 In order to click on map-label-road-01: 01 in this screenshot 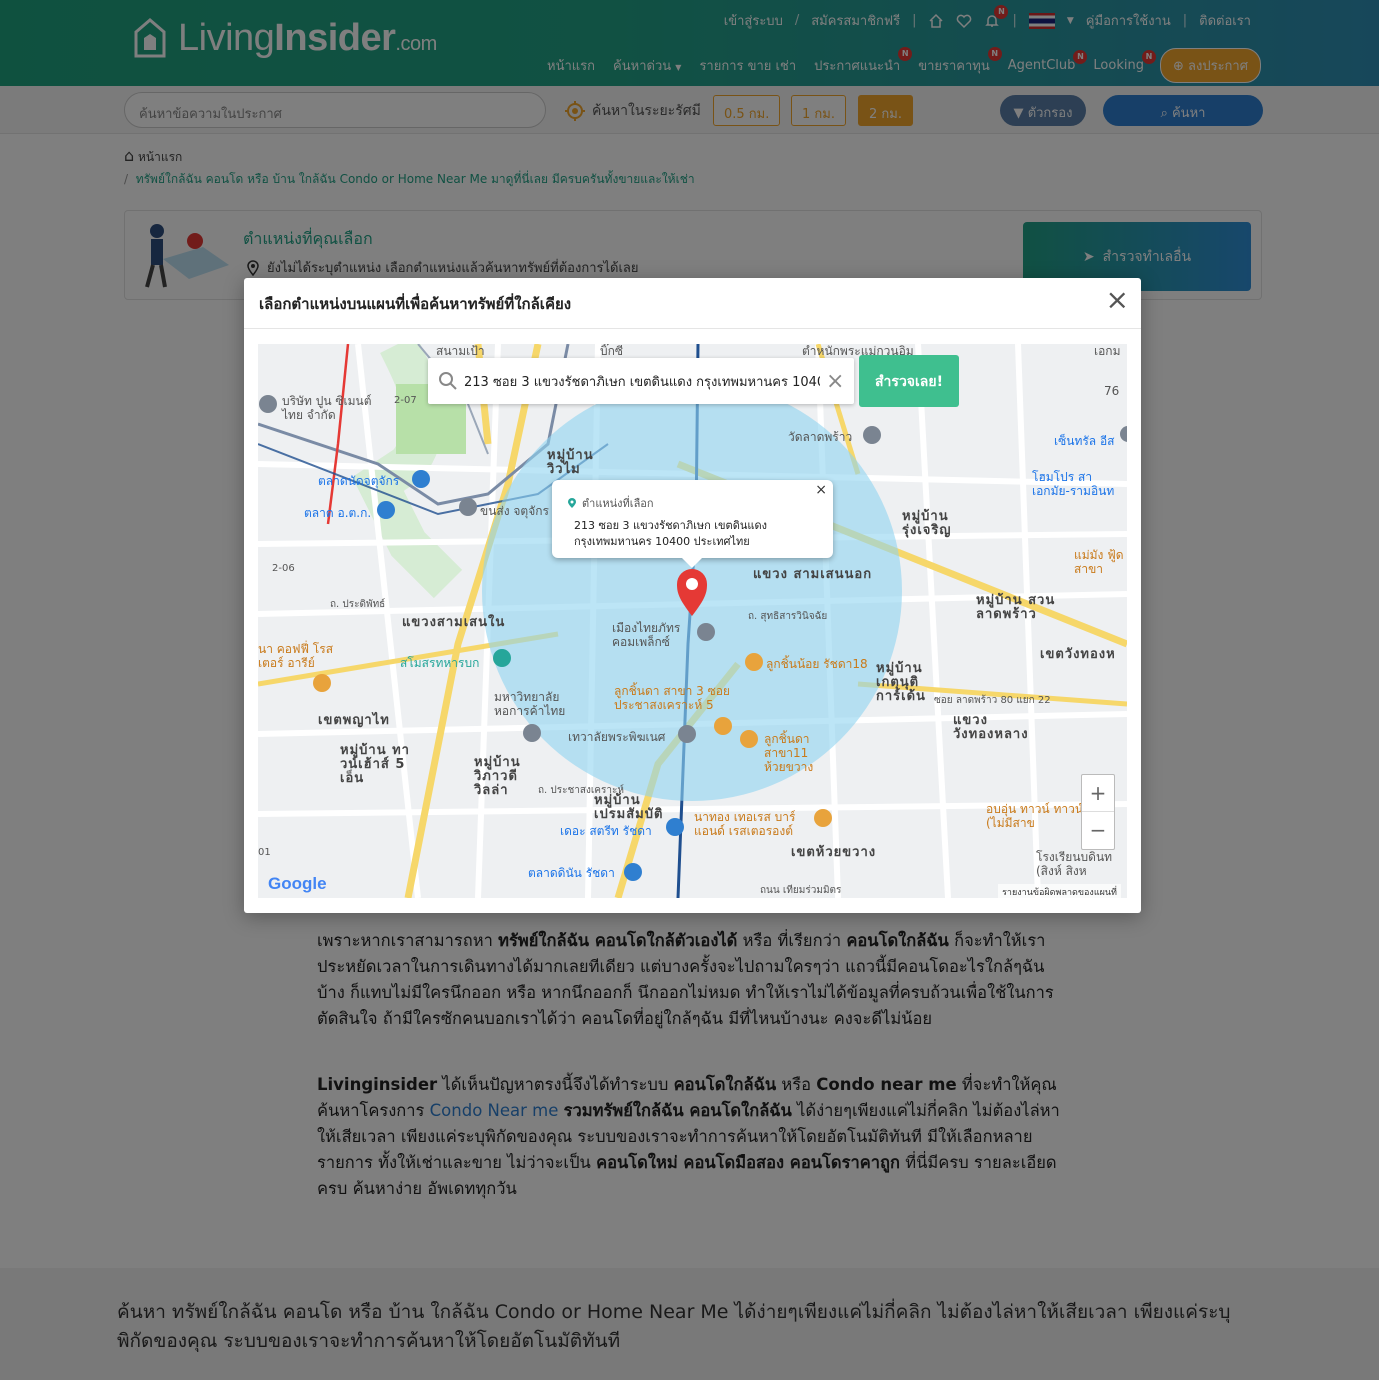, I will do `click(264, 852)`.